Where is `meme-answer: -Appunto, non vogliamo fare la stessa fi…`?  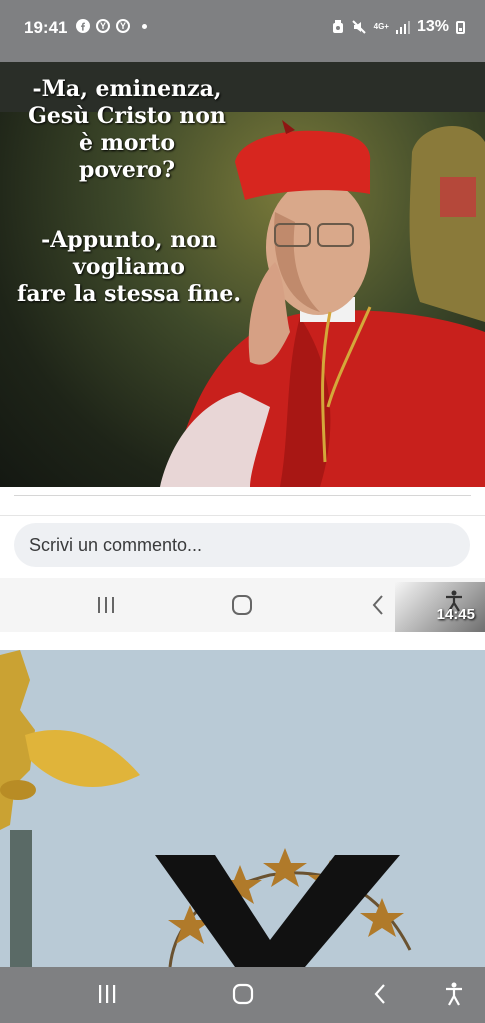 meme-answer: -Appunto, non vogliamo fare la stessa fi… is located at coordinates (129, 267).